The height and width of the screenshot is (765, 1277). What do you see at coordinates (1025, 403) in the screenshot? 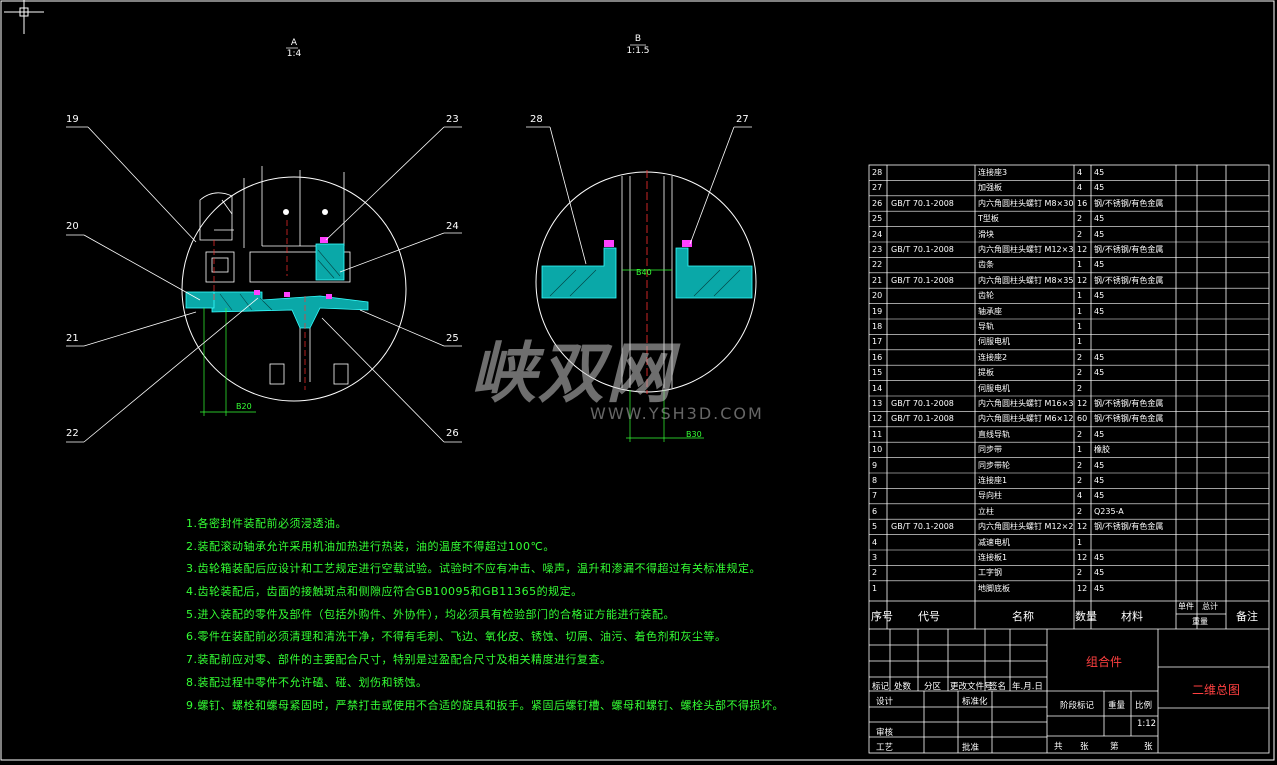
I see `bom-cell-name: 内六角圆柱头螺钉 M16×30` at bounding box center [1025, 403].